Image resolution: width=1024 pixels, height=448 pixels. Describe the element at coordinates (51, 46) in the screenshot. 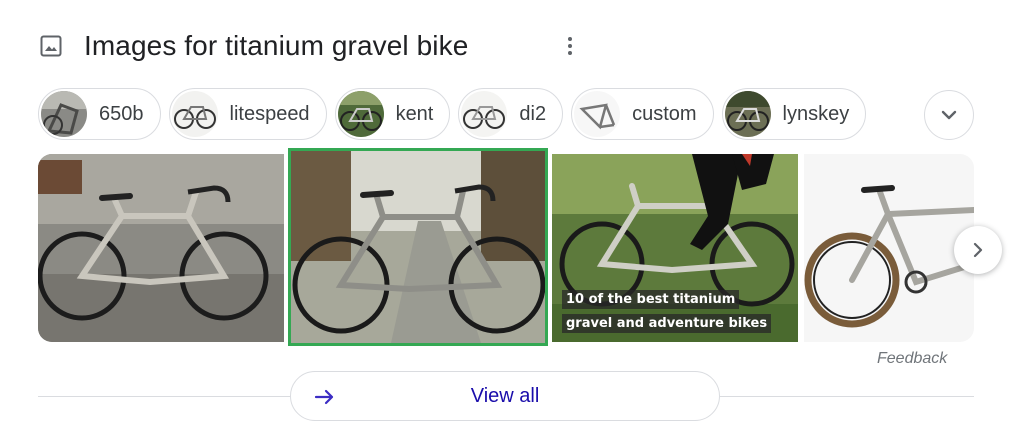

I see `image-icon` at that location.